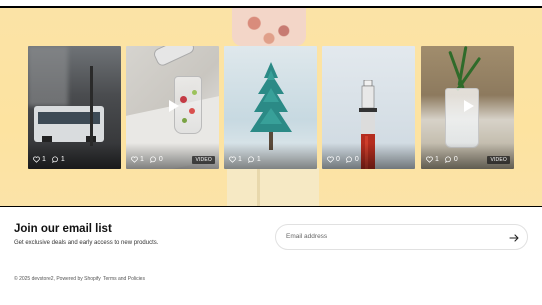 Image resolution: width=542 pixels, height=305 pixels. I want to click on background-model-top, so click(269, 27).